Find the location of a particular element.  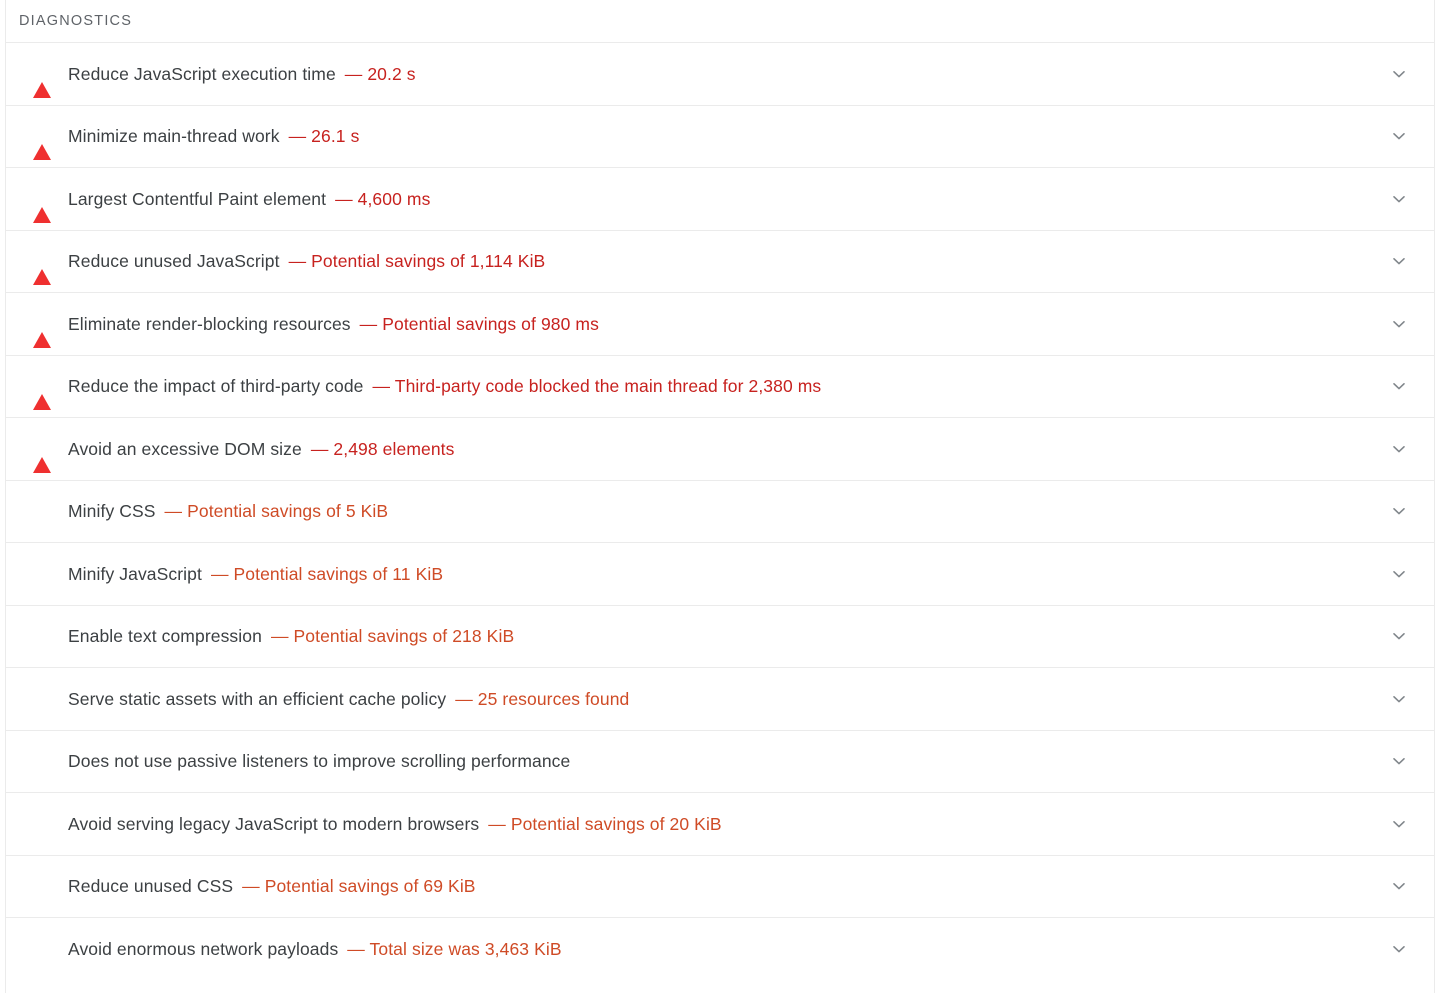

audit-text: Minimize main-thread work — 26.1 s is located at coordinates (213, 136).